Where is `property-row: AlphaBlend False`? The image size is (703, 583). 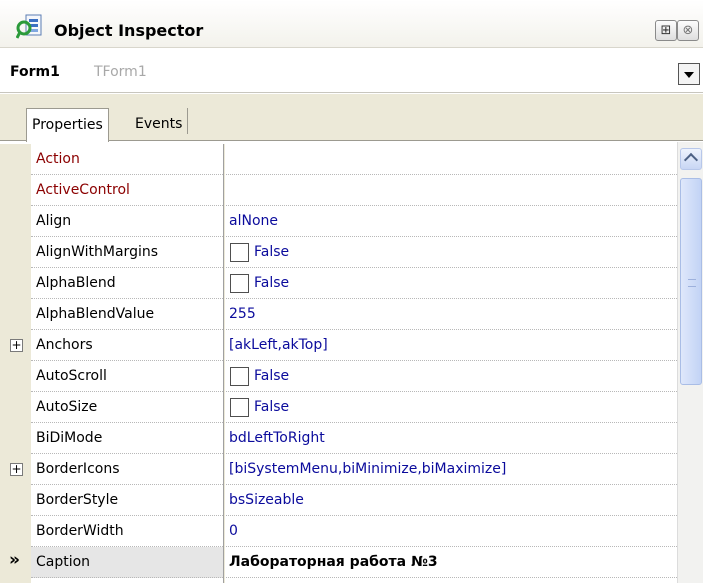 property-row: AlphaBlend False is located at coordinates (338, 283).